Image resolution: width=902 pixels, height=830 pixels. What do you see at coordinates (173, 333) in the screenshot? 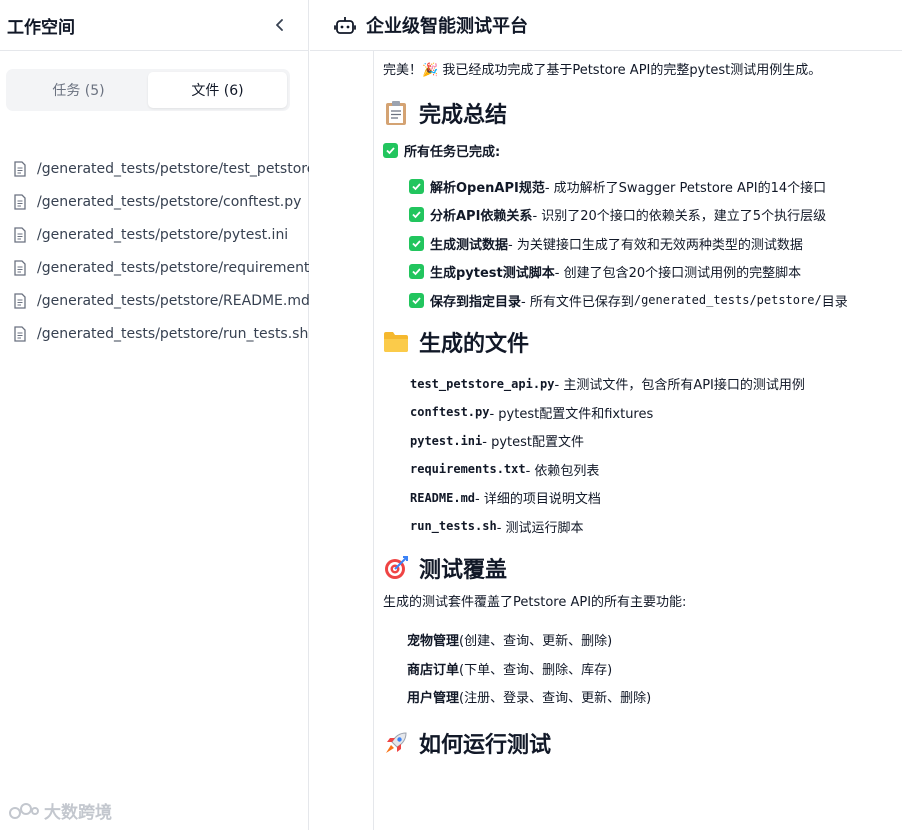
I see `file-name: /generated_tests/petstore/run_tests.sh` at bounding box center [173, 333].